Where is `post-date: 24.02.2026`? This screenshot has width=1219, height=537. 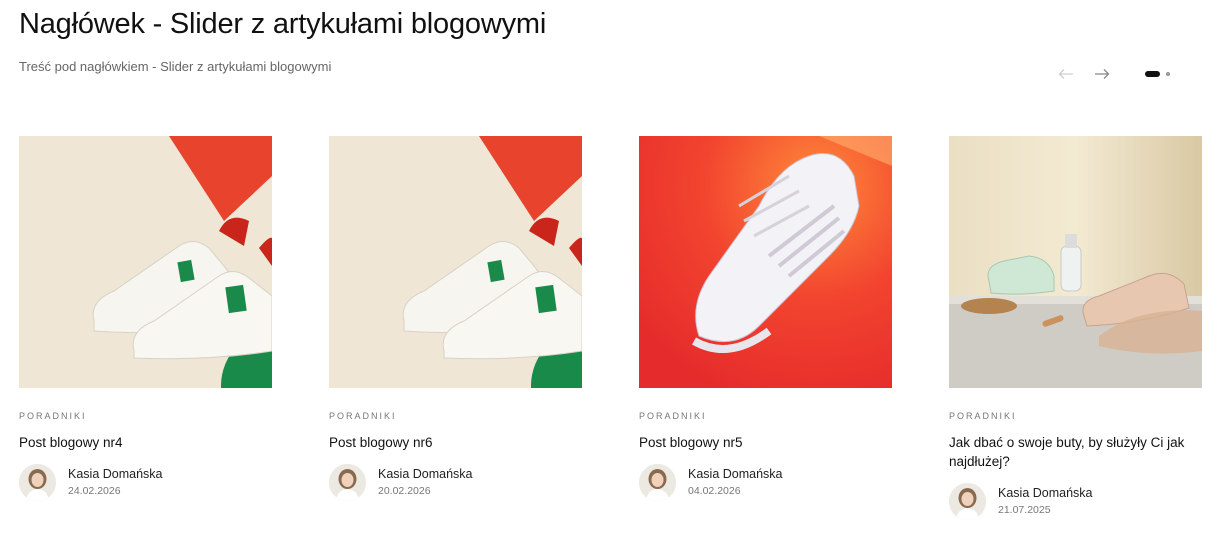 post-date: 24.02.2026 is located at coordinates (94, 491).